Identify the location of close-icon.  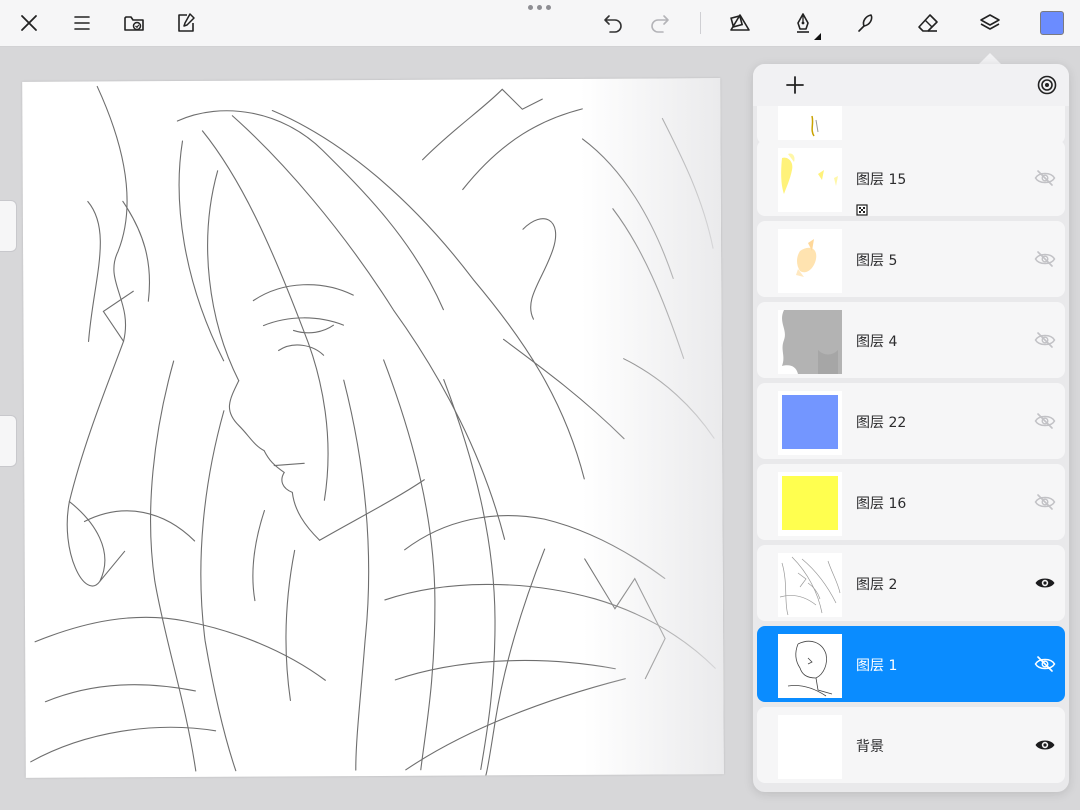
(29, 23).